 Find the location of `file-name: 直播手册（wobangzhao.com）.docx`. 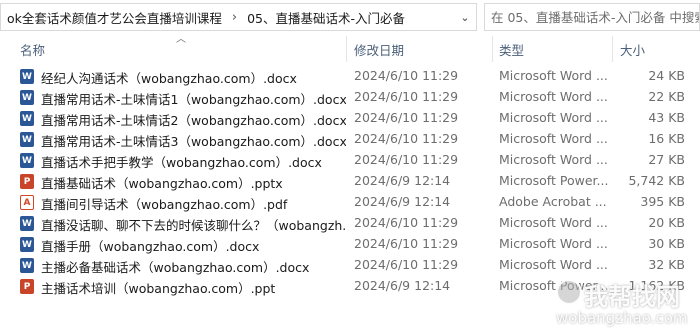

file-name: 直播手册（wobangzhao.com）.docx is located at coordinates (150, 246).